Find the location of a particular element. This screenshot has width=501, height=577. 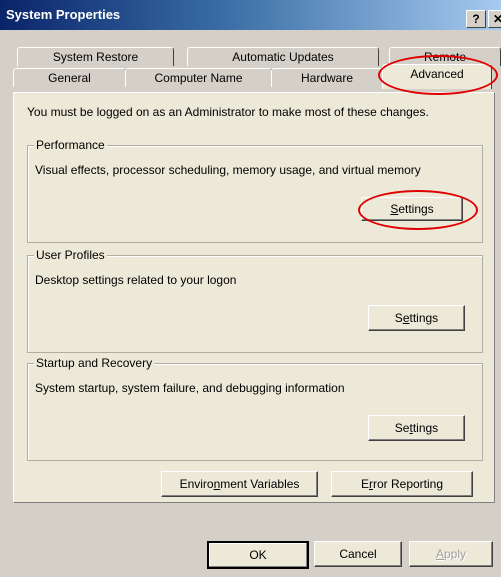

apply-button: Apply is located at coordinates (451, 554).